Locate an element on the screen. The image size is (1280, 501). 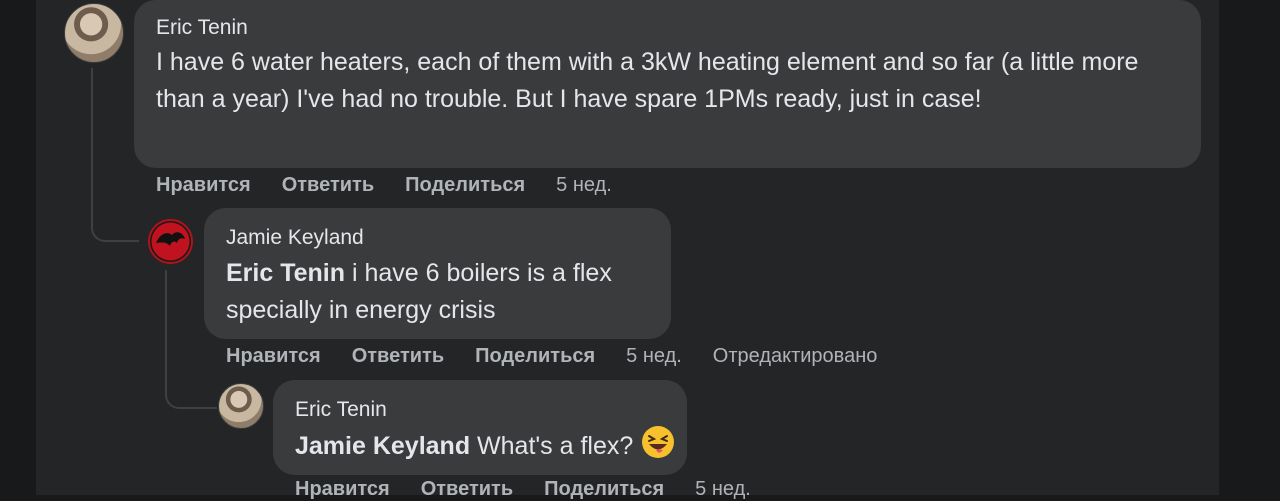
edited-label: Отредактировано is located at coordinates (795, 356).